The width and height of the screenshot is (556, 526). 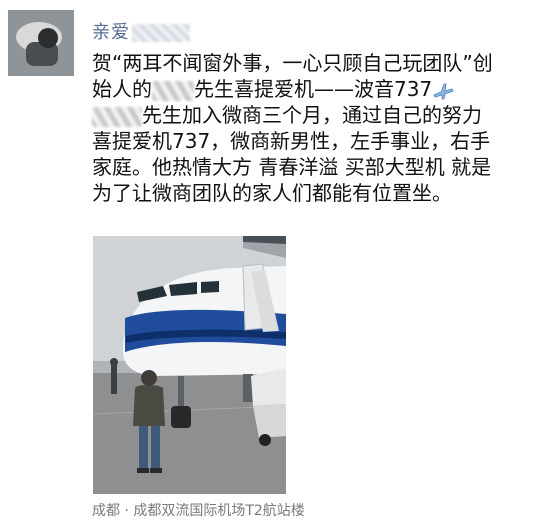 I want to click on post-line-text: 先生喜提爱机——波音737, so click(x=313, y=89).